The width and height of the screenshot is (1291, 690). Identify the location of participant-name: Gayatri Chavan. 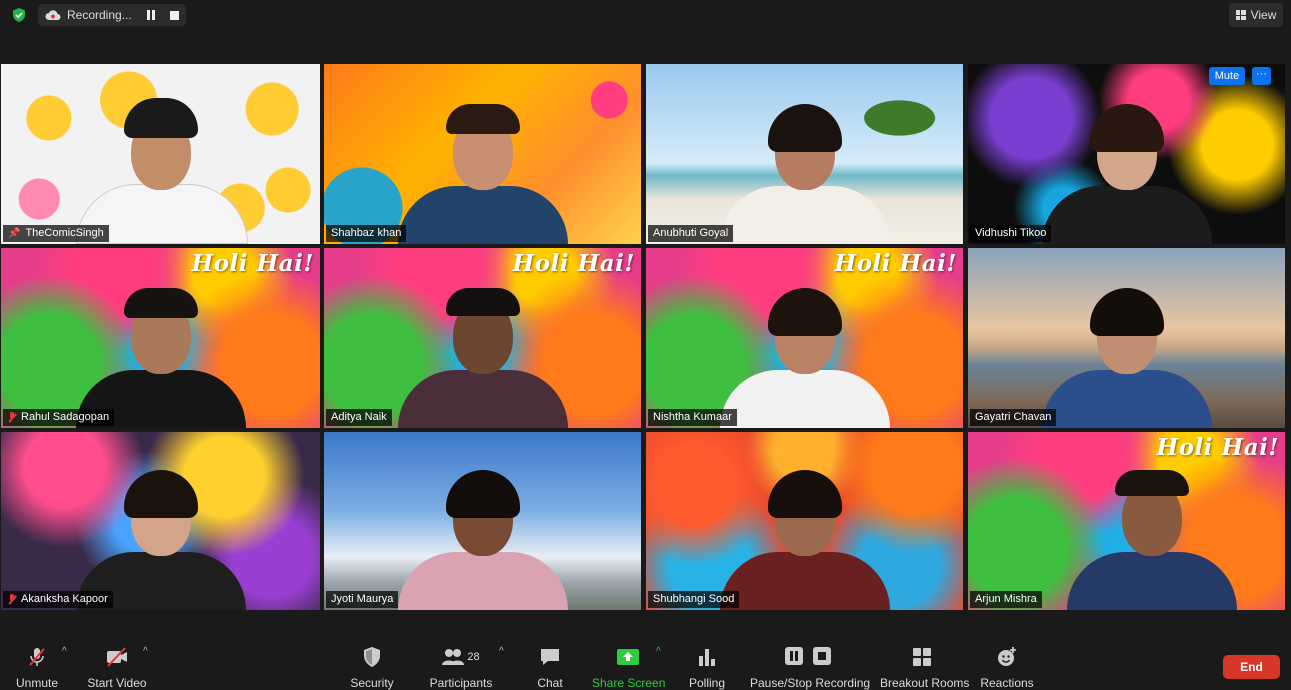
(1013, 417).